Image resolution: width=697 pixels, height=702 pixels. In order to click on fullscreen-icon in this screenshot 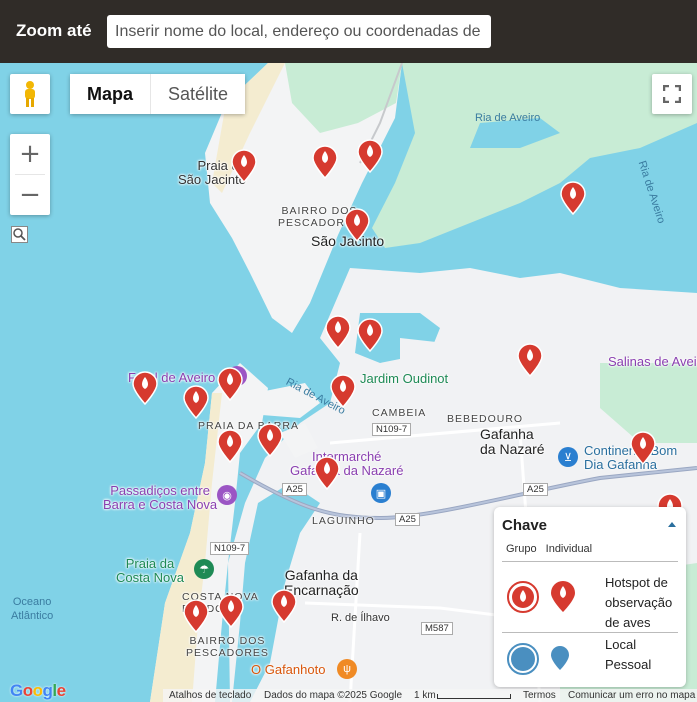, I will do `click(672, 94)`.